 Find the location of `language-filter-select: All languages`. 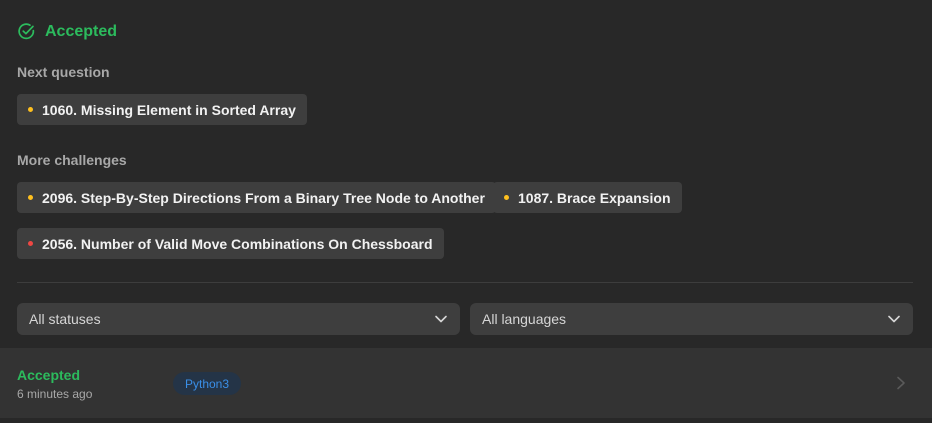

language-filter-select: All languages is located at coordinates (691, 319).